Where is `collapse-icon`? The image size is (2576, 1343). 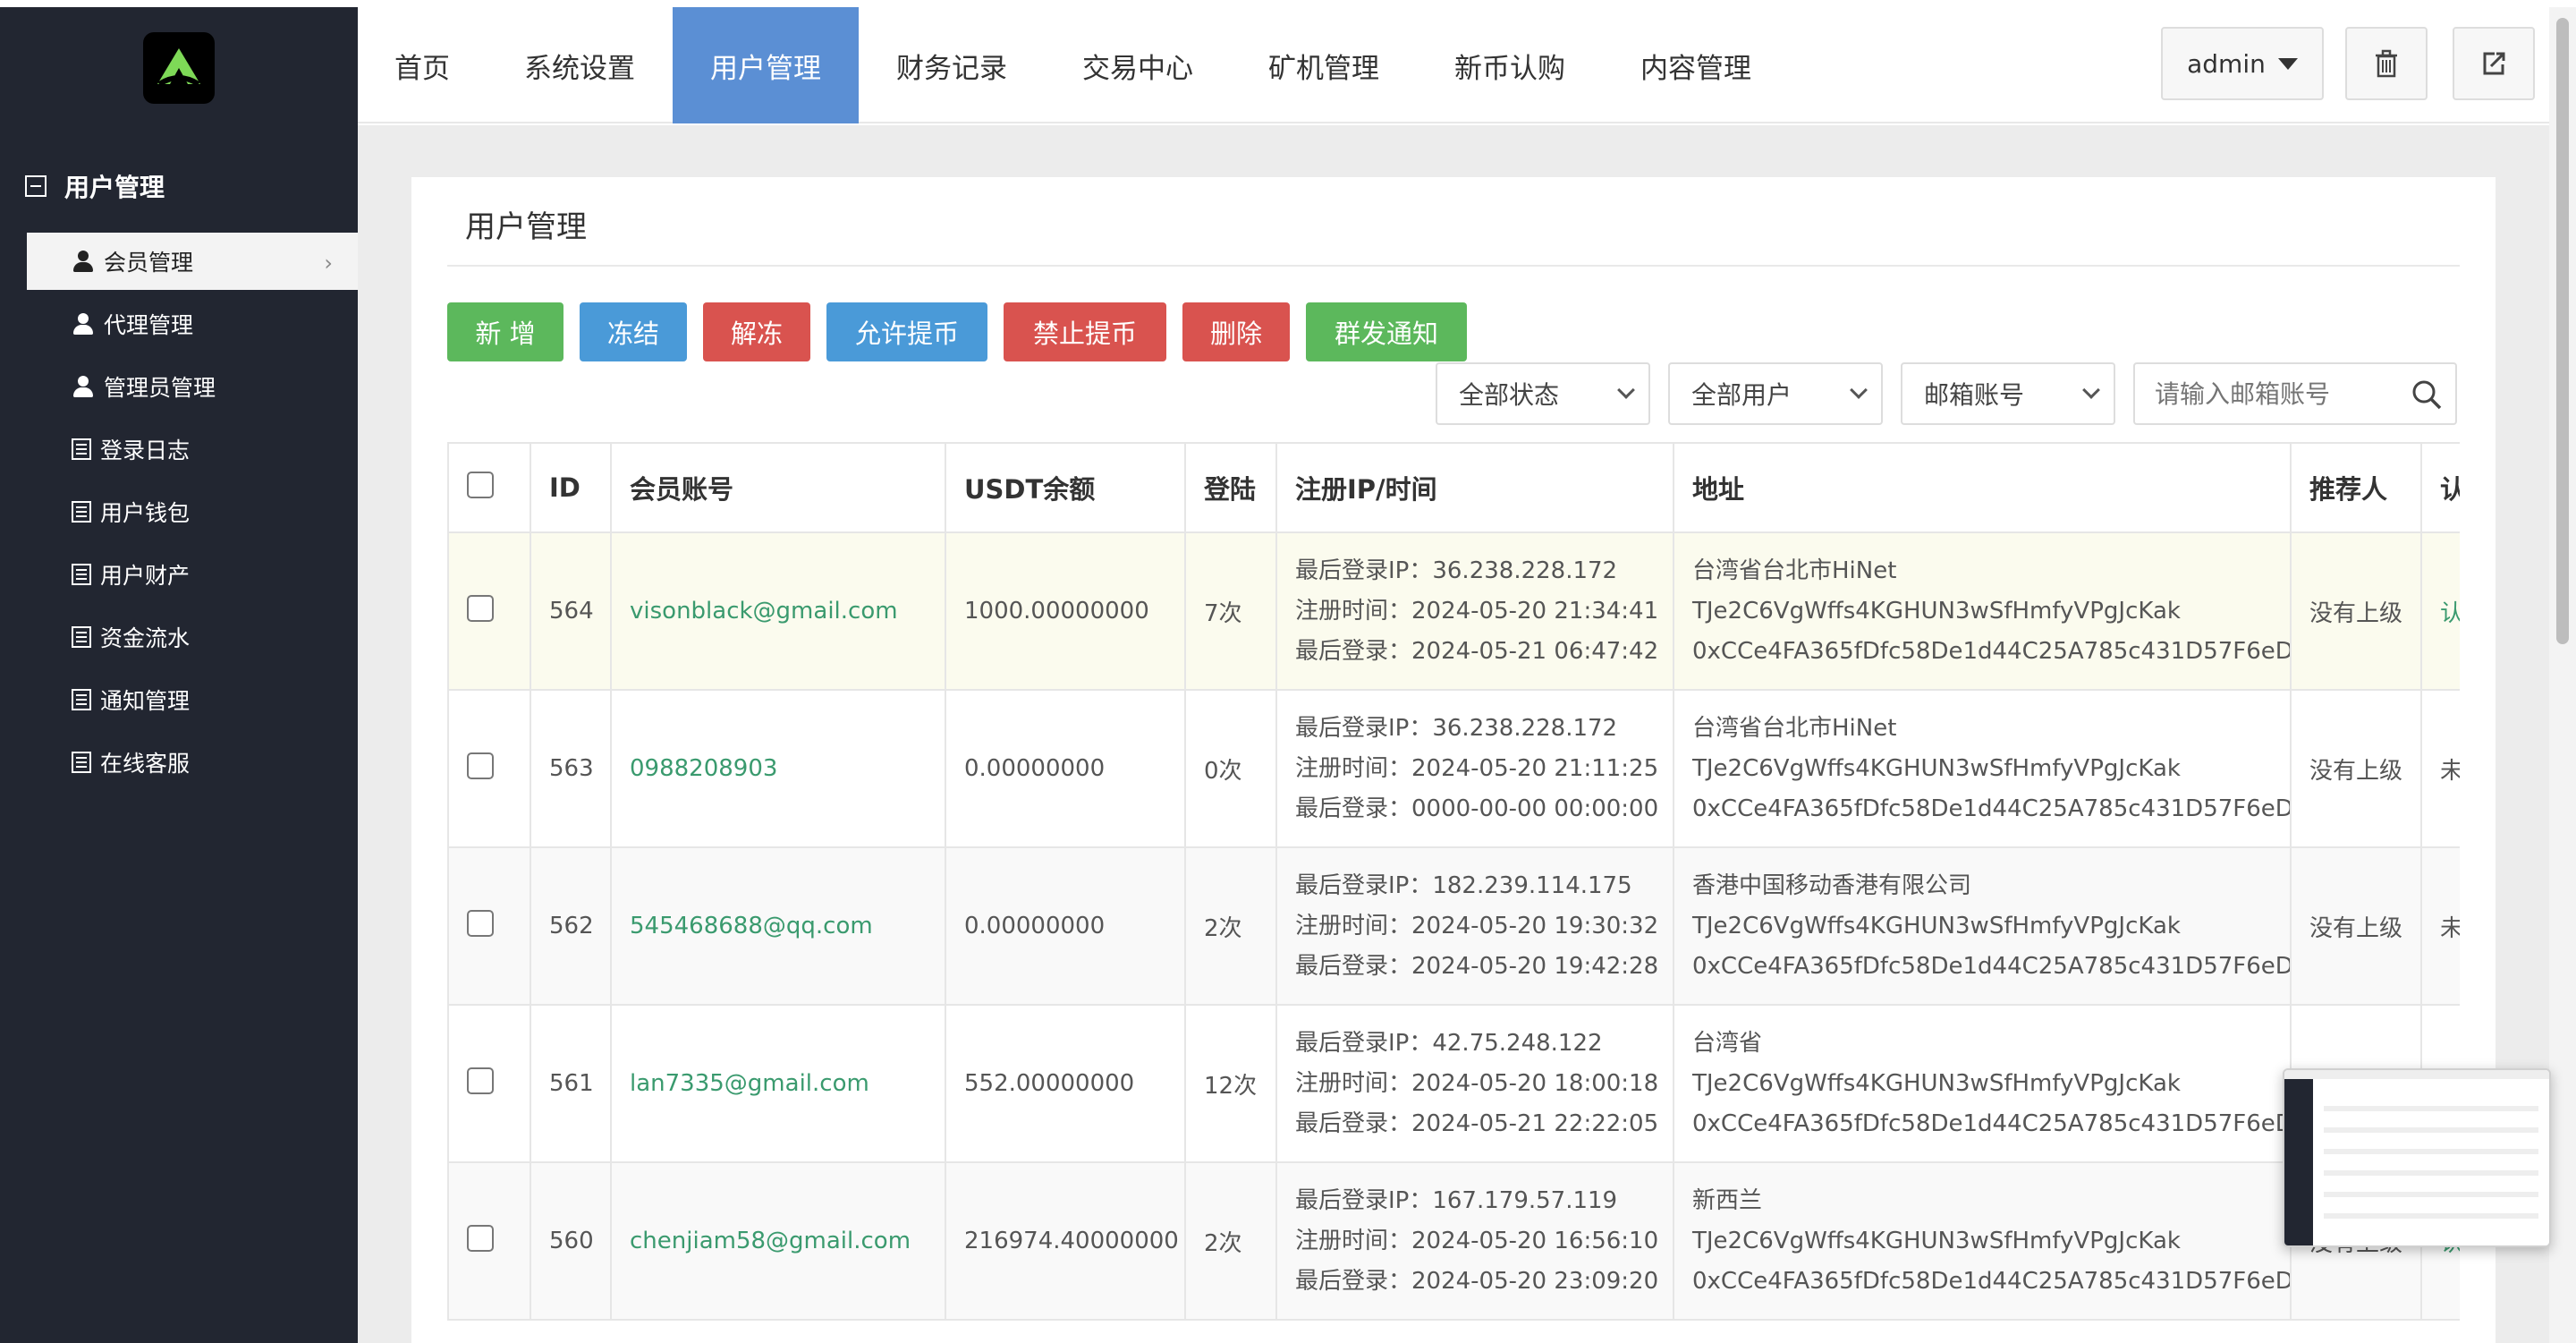
collapse-icon is located at coordinates (36, 186).